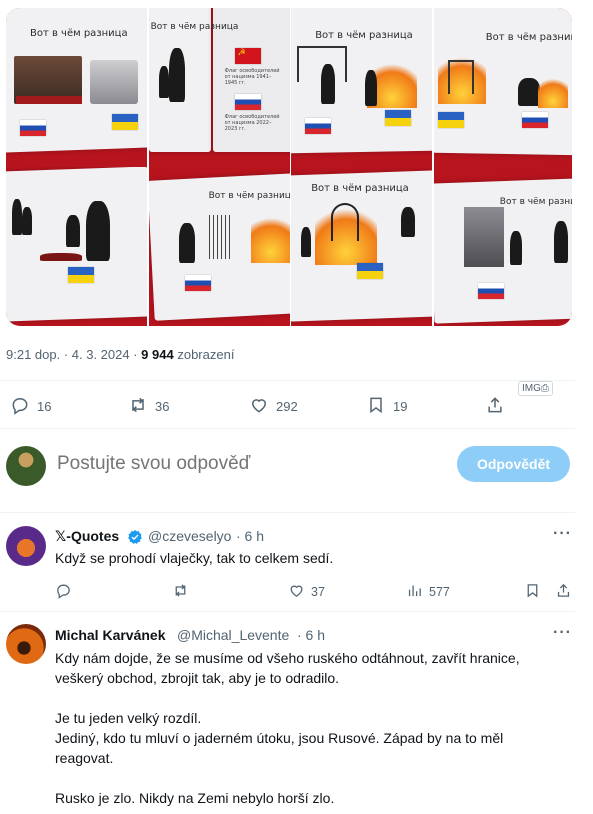 The width and height of the screenshot is (593, 814). I want to click on post-meta: 9:21 dop. · 4. 3. 2024 · 9 944 zobrazení, so click(120, 354).